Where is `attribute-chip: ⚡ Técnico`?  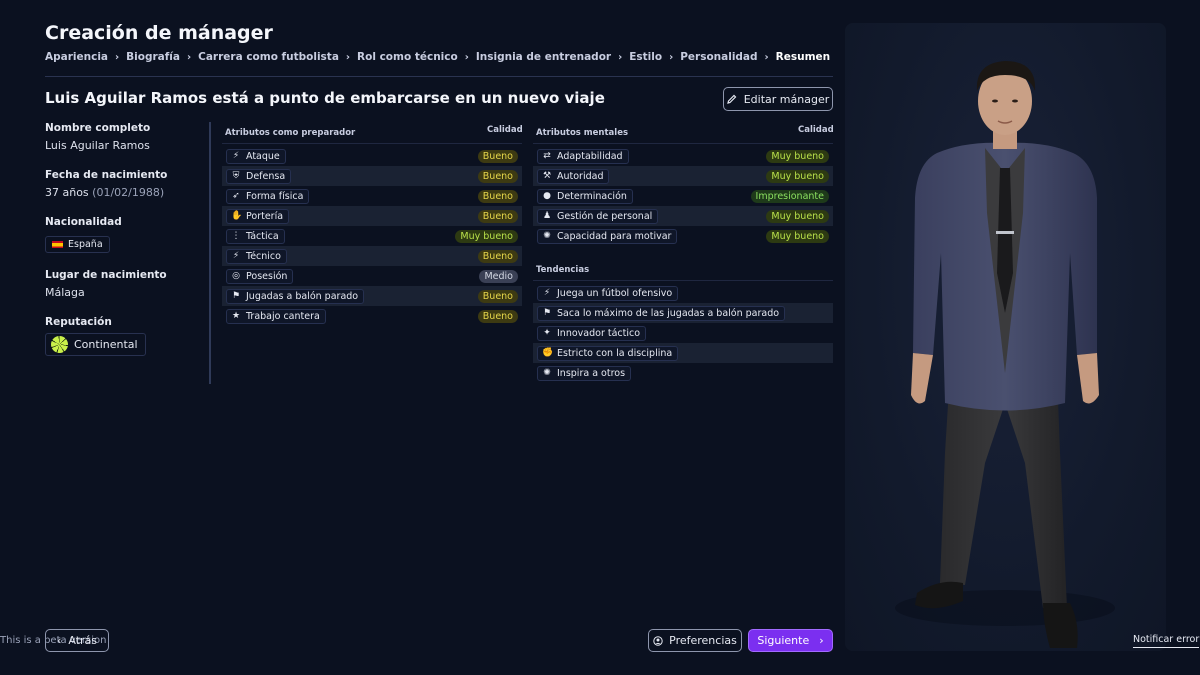
attribute-chip: ⚡ Técnico is located at coordinates (256, 256).